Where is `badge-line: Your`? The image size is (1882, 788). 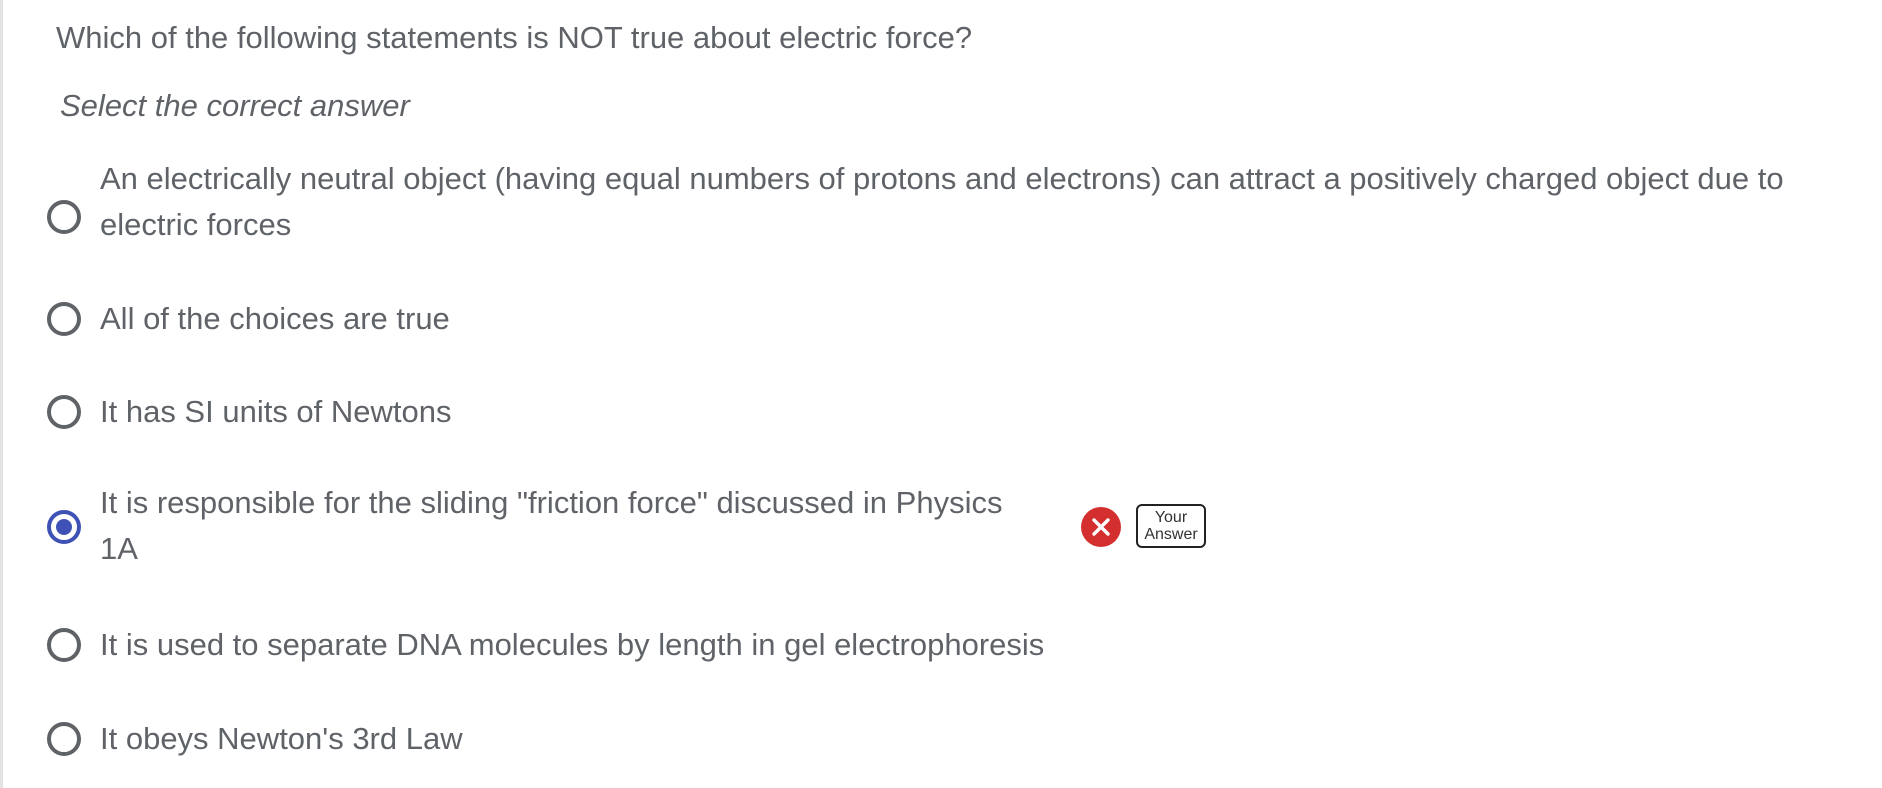
badge-line: Your is located at coordinates (1171, 517).